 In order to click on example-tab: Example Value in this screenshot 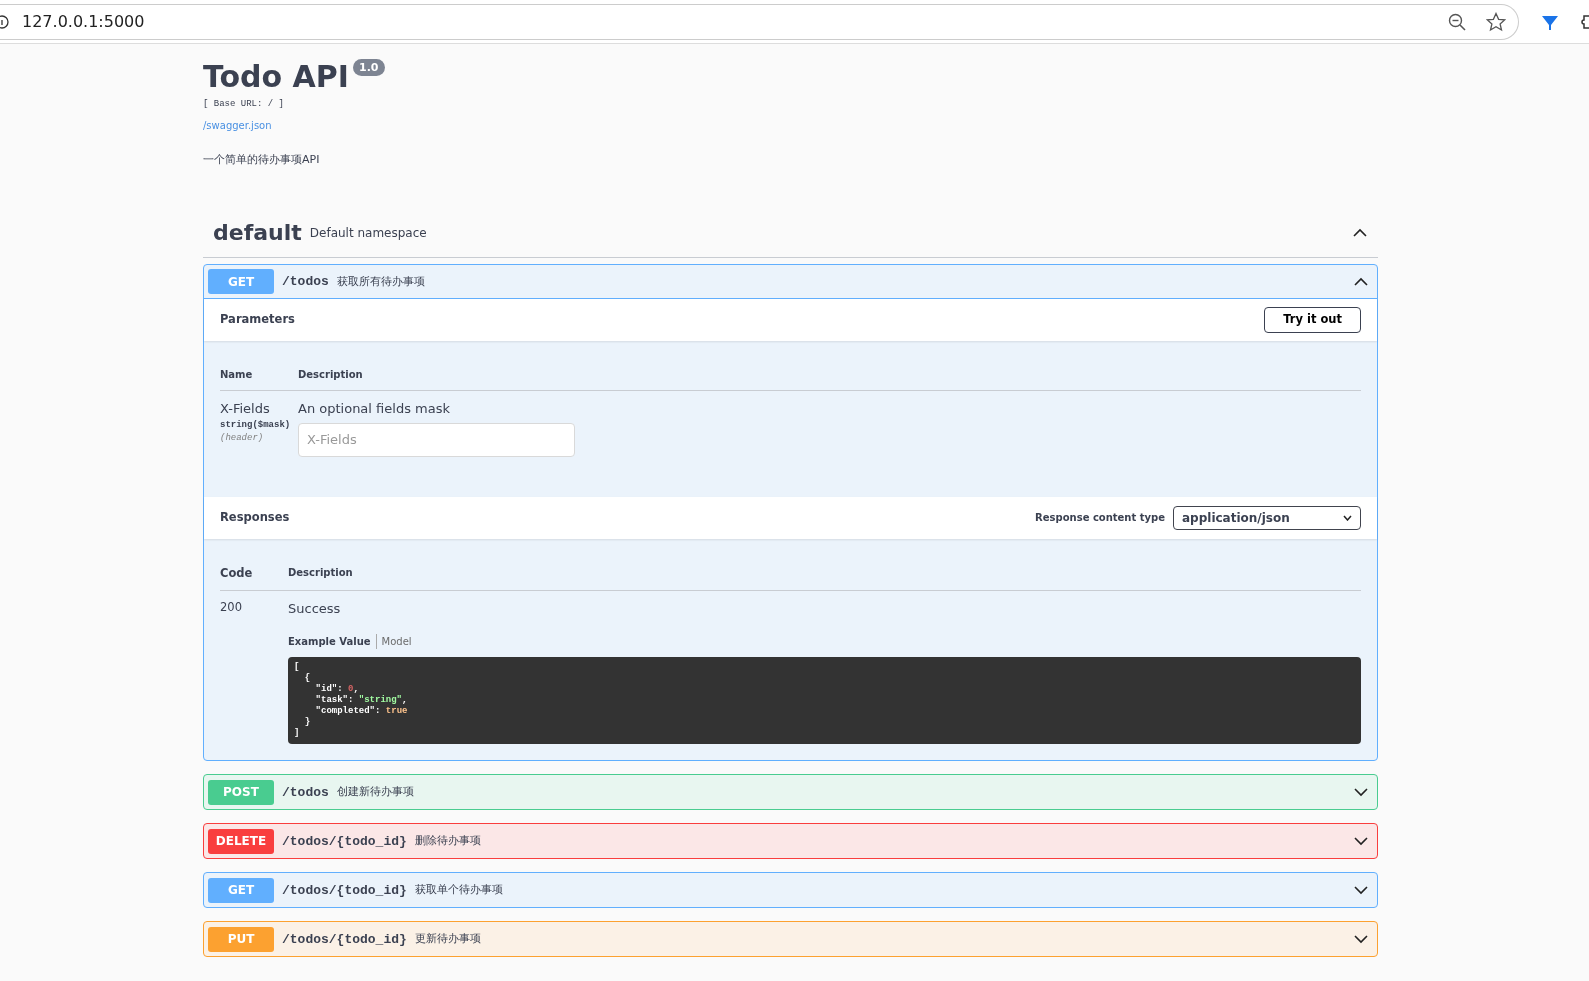, I will do `click(329, 642)`.